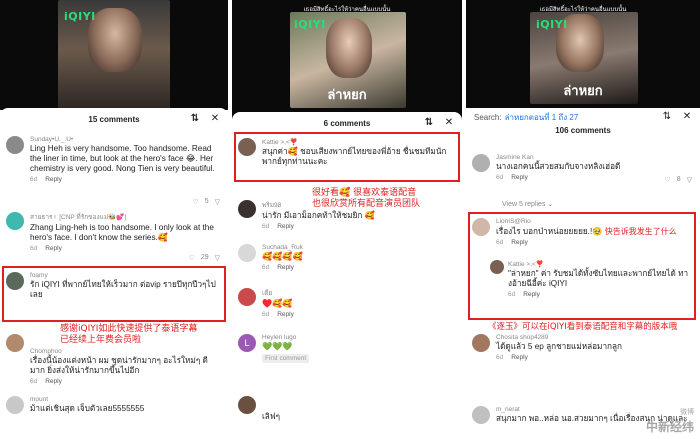  I want to click on comment-username: foamy, so click(126, 275).